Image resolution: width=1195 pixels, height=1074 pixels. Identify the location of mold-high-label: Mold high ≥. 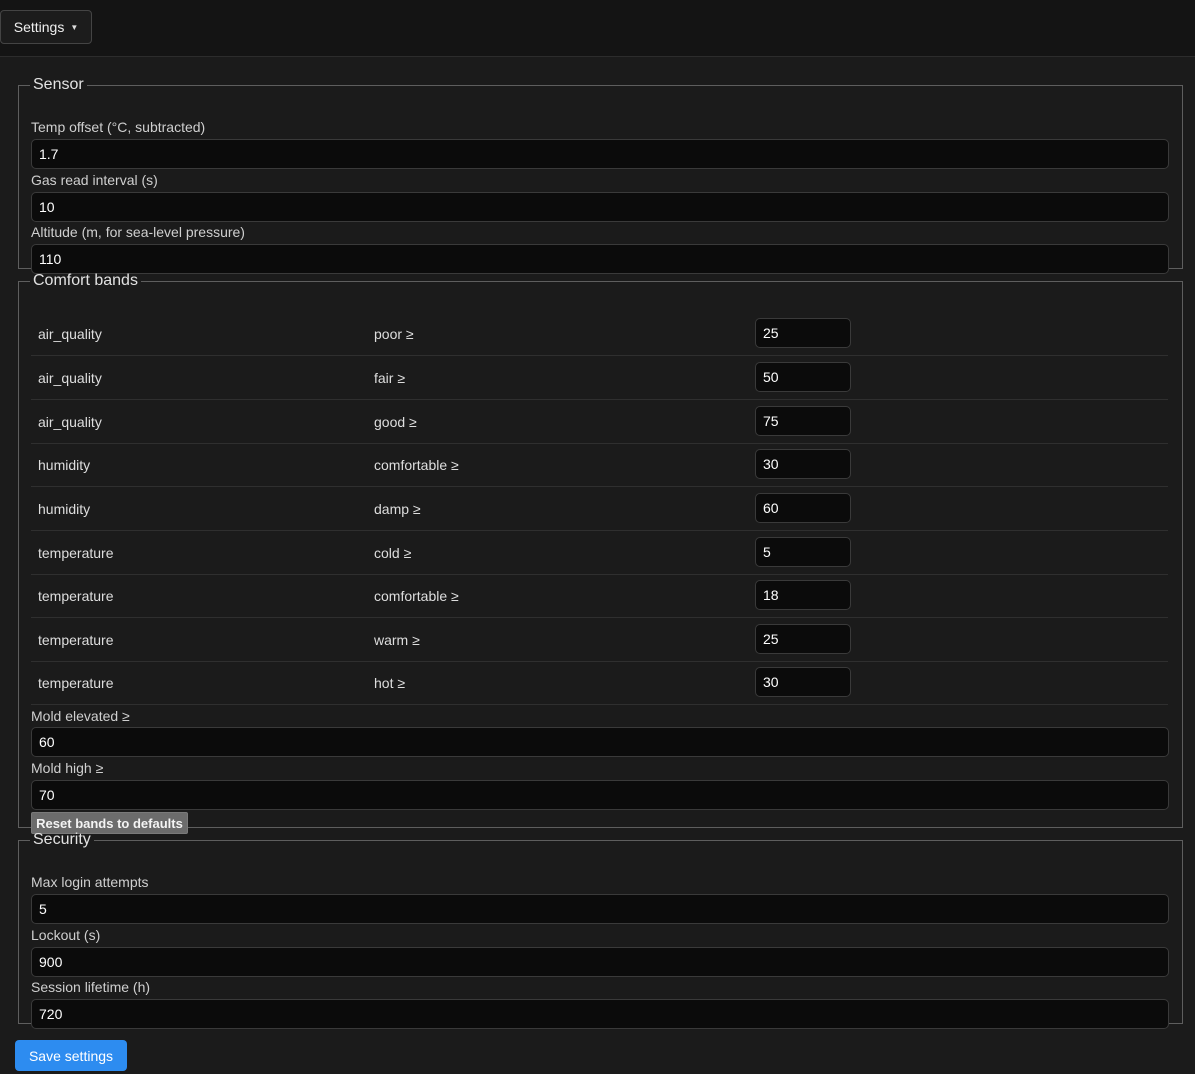
(67, 768).